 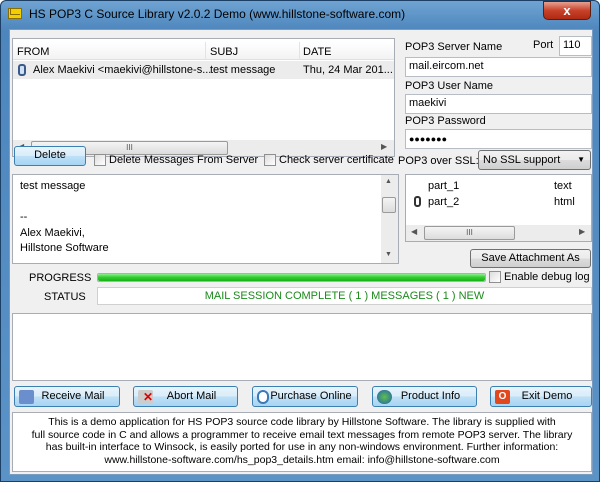 I want to click on password-label: POP3 Password, so click(x=445, y=121).